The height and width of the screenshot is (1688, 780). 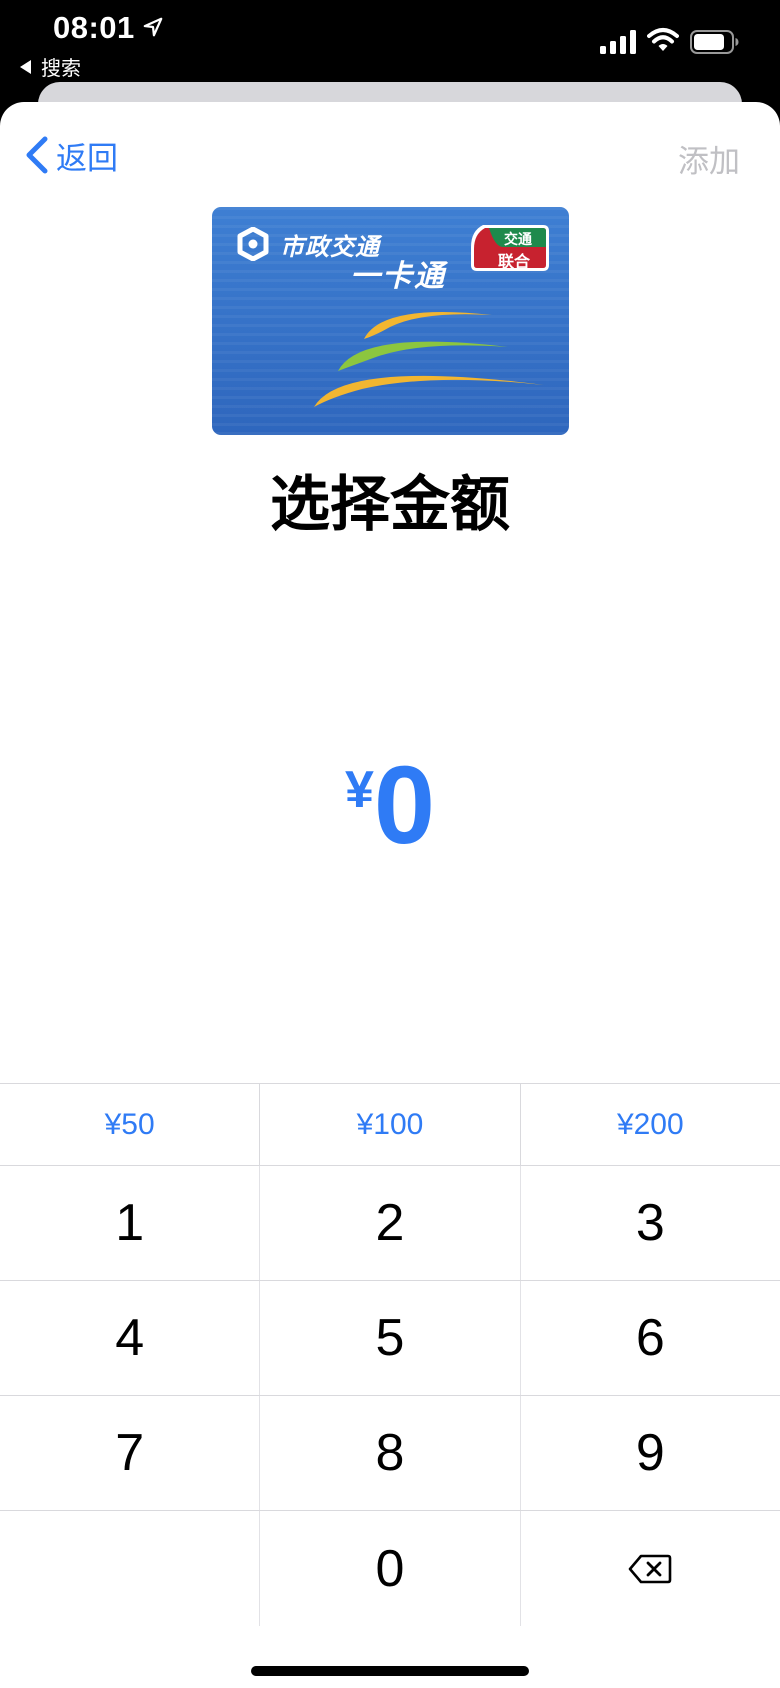 What do you see at coordinates (390, 504) in the screenshot?
I see `page-title: 选择金额` at bounding box center [390, 504].